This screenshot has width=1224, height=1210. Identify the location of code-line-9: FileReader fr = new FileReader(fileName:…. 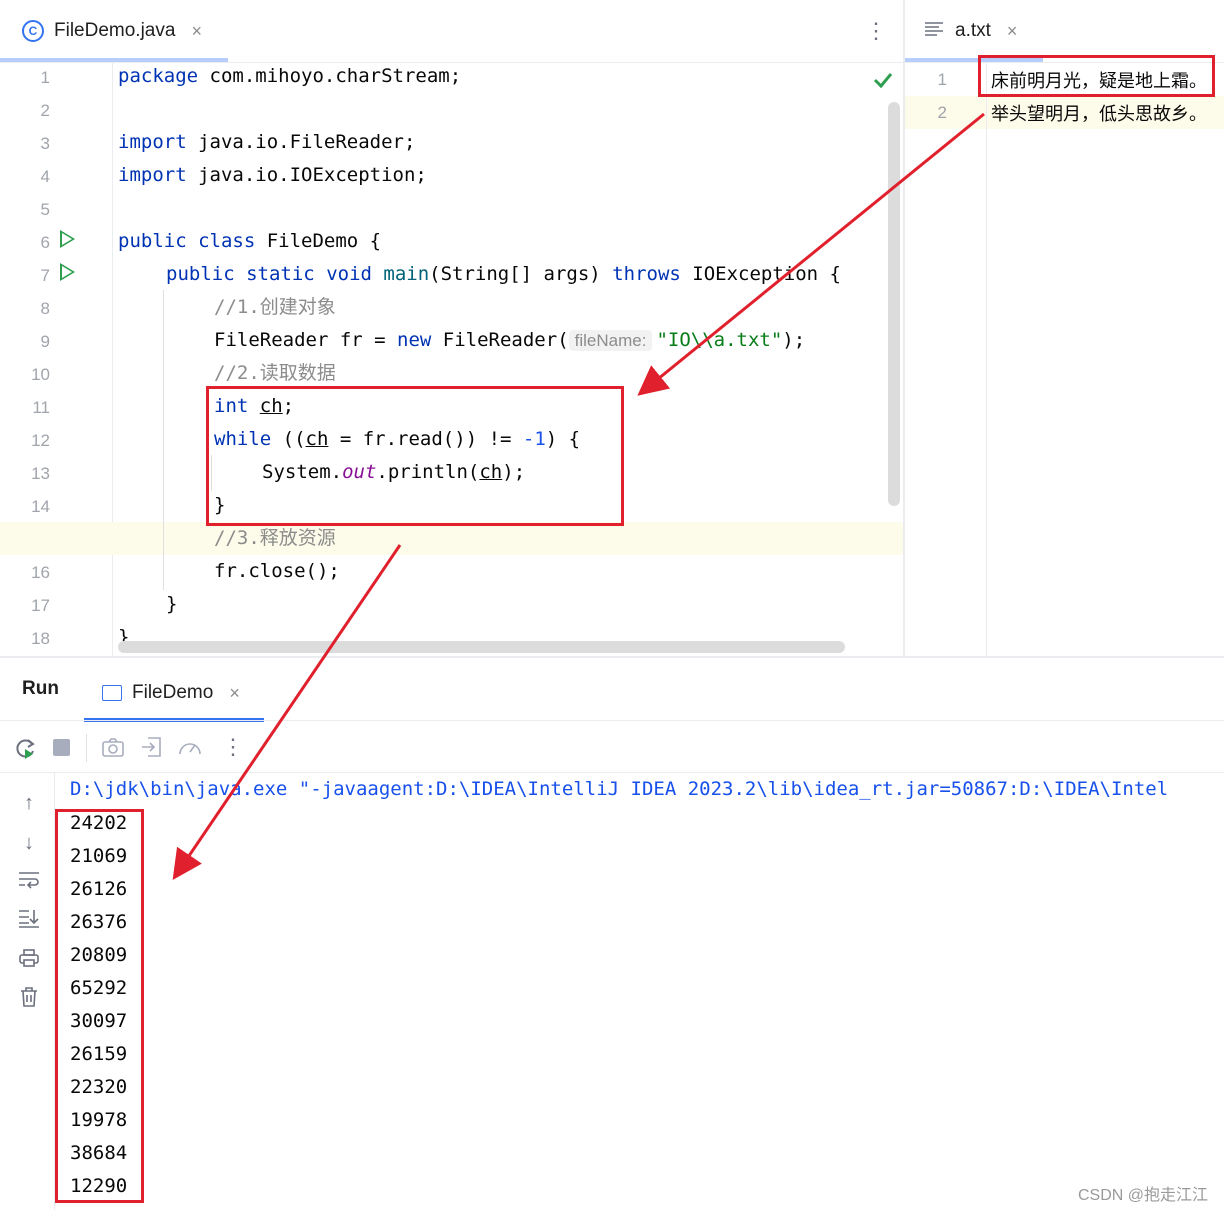
(510, 340).